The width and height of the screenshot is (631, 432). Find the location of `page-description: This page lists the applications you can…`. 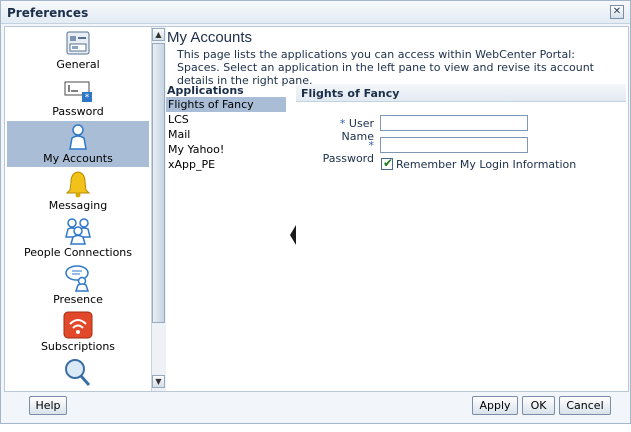

page-description: This page lists the applications you can… is located at coordinates (385, 67).